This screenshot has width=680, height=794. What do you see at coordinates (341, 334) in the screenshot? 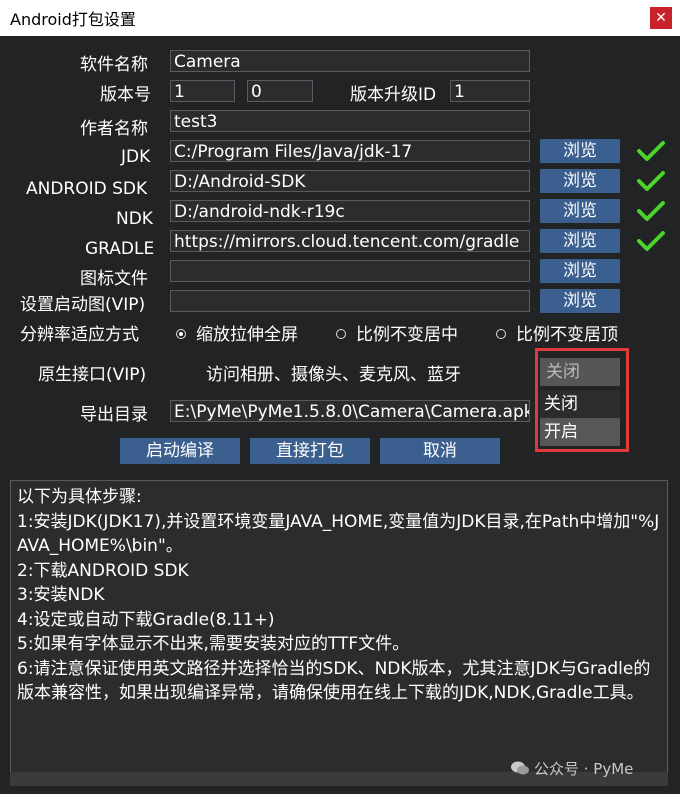
I see `radio-keep-ratio-center` at bounding box center [341, 334].